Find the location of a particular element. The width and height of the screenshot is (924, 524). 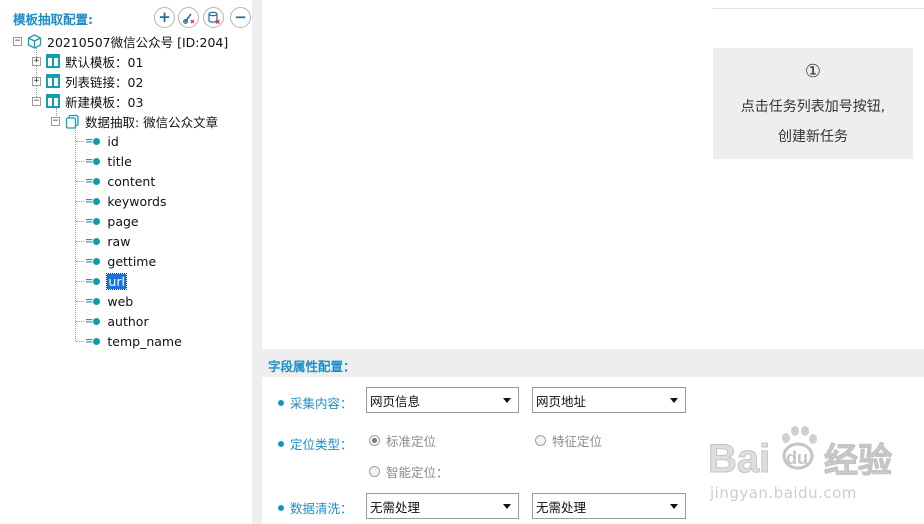

tree-field-item: = page is located at coordinates (107, 221).